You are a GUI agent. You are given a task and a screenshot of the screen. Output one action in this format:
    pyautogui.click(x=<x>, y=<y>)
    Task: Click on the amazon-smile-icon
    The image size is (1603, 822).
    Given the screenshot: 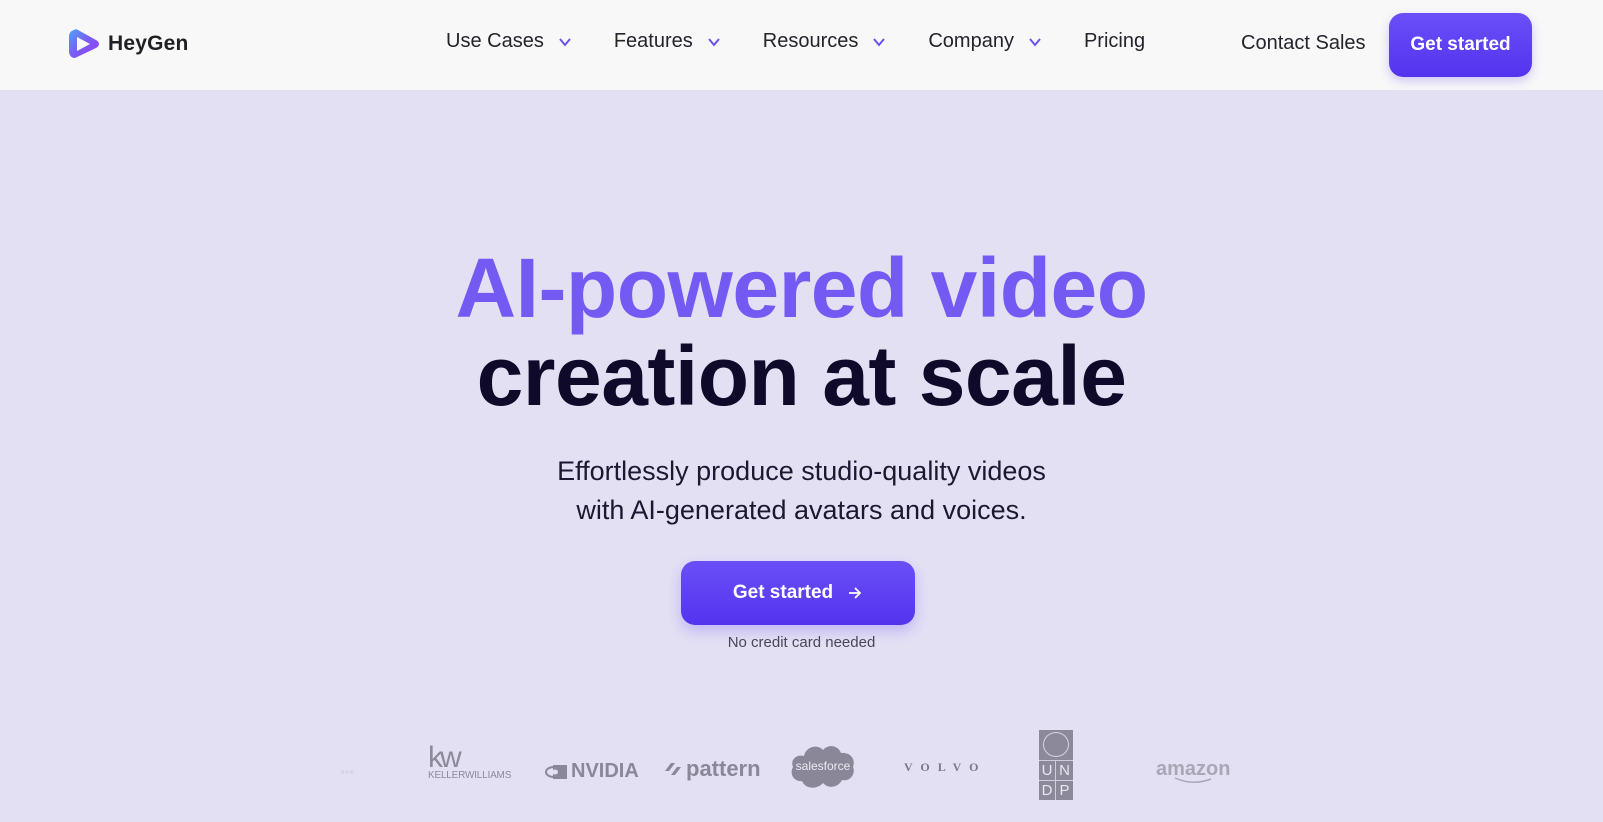 What is the action you would take?
    pyautogui.click(x=1193, y=780)
    